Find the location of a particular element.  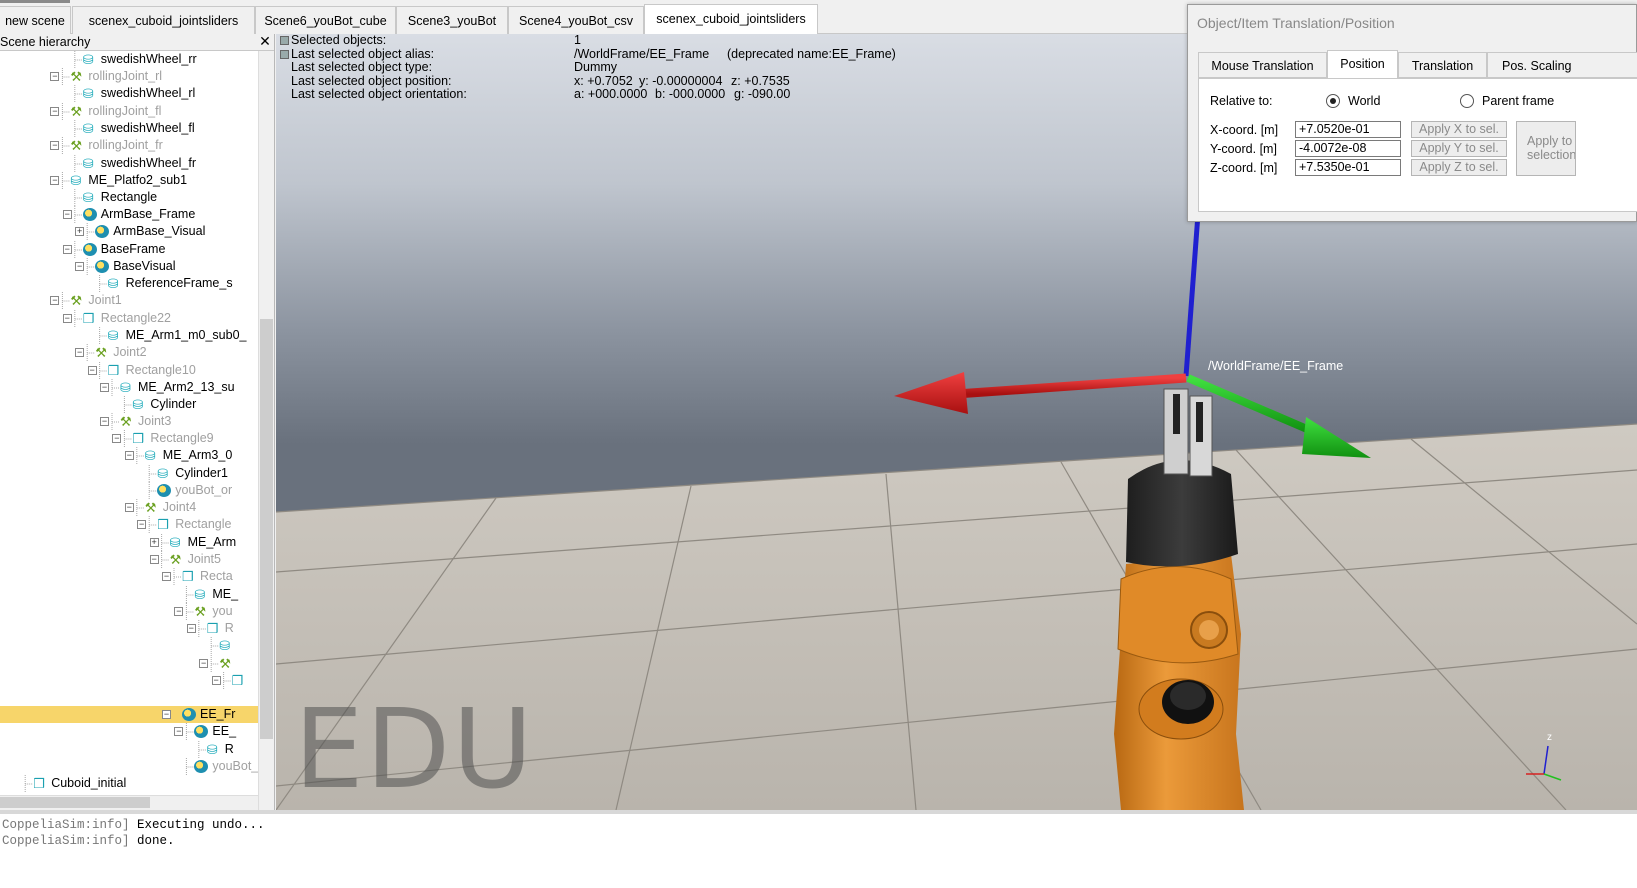

hierarchy-row: − ⚒ Joint5 is located at coordinates (129, 559).